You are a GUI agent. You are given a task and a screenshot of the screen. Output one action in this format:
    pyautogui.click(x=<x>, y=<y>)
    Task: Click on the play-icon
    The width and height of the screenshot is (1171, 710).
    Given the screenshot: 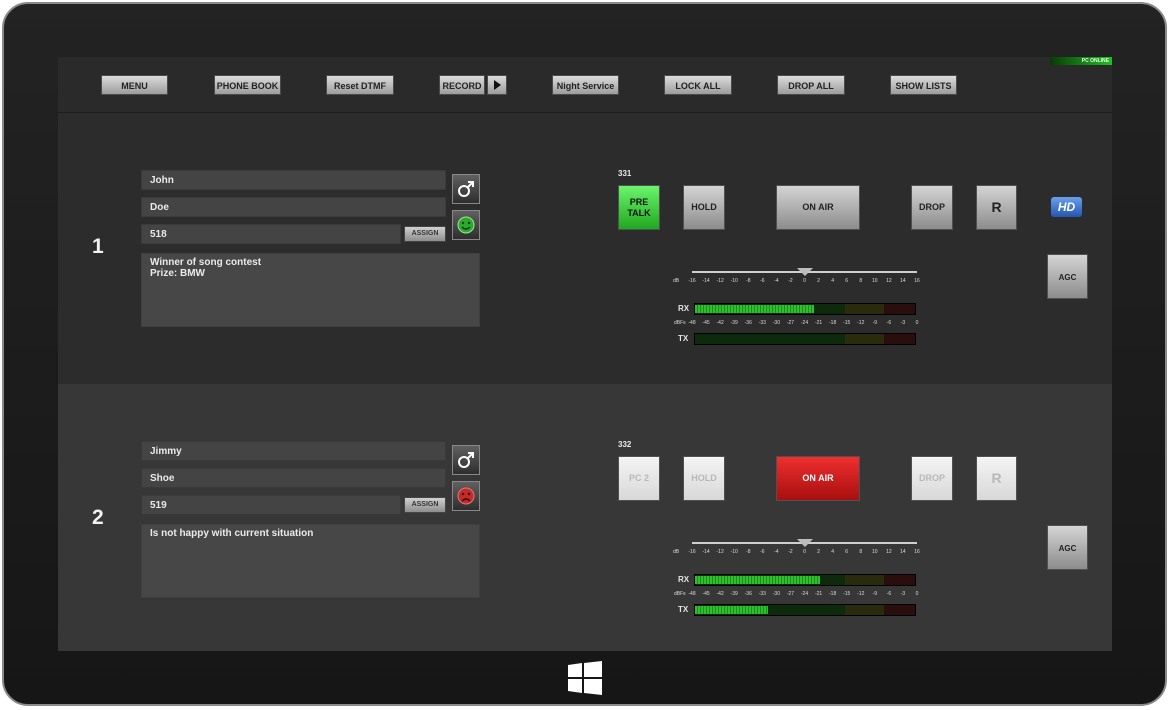 What is the action you would take?
    pyautogui.click(x=497, y=85)
    